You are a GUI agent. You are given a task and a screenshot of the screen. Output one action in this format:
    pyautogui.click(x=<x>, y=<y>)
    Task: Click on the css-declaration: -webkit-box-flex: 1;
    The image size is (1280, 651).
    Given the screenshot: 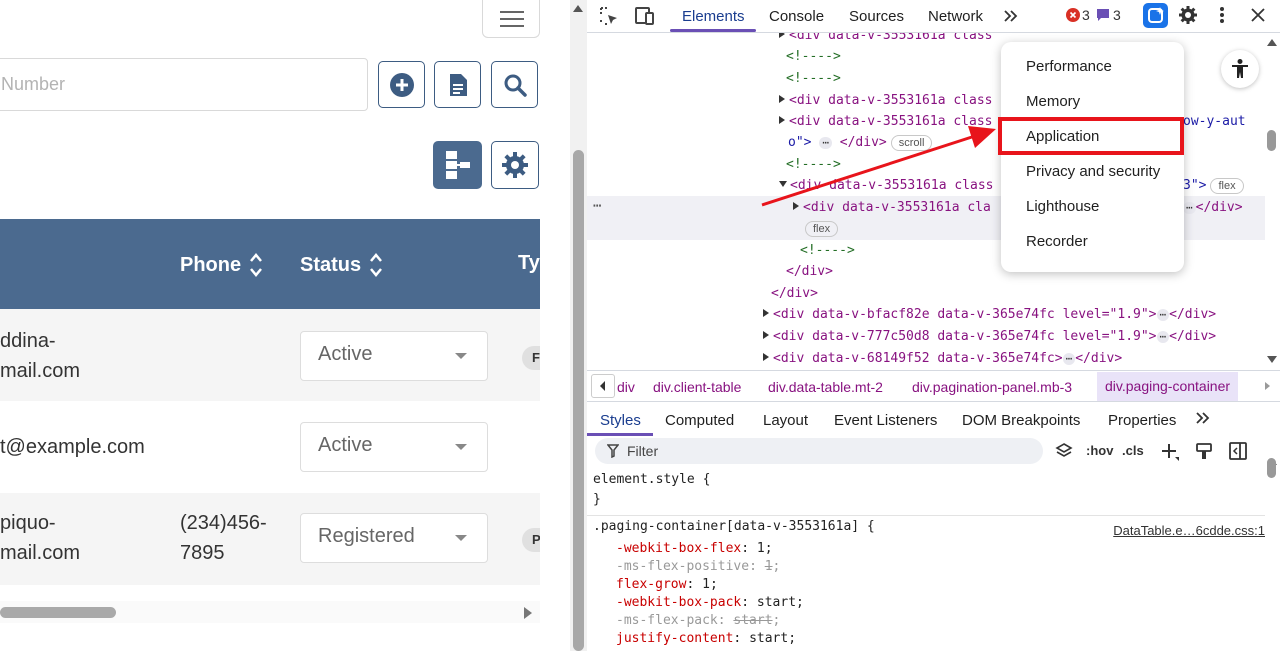 What is the action you would take?
    pyautogui.click(x=694, y=548)
    